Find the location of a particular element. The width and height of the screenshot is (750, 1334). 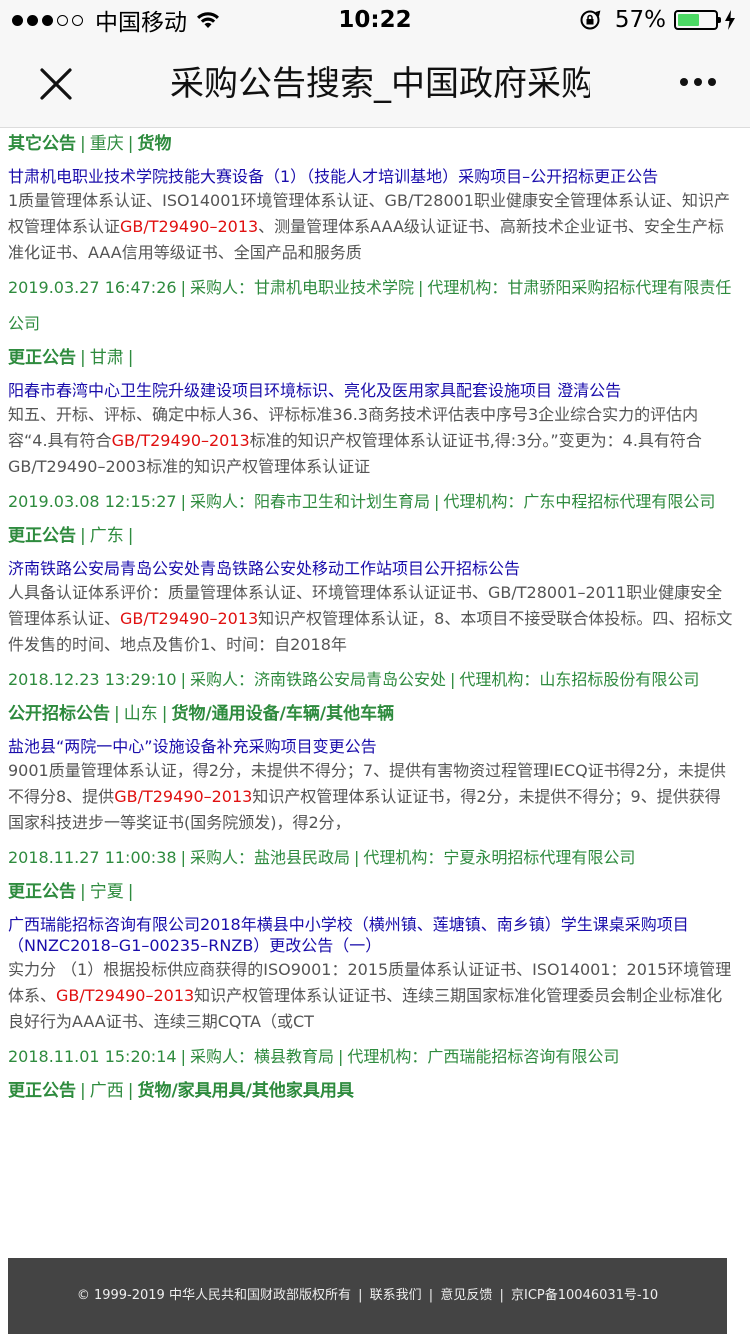

contact-link: 联系我们 is located at coordinates (396, 1295).